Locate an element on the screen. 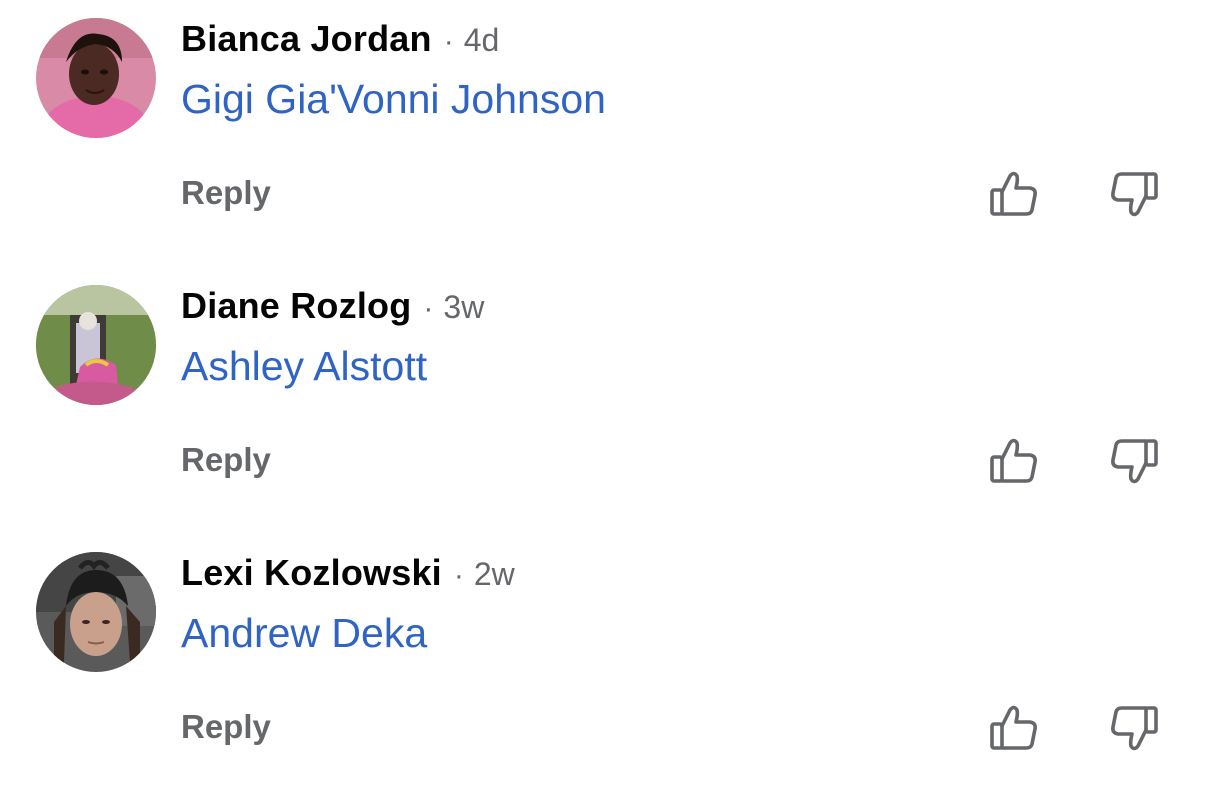  comment-timestamp: 3w is located at coordinates (463, 307).